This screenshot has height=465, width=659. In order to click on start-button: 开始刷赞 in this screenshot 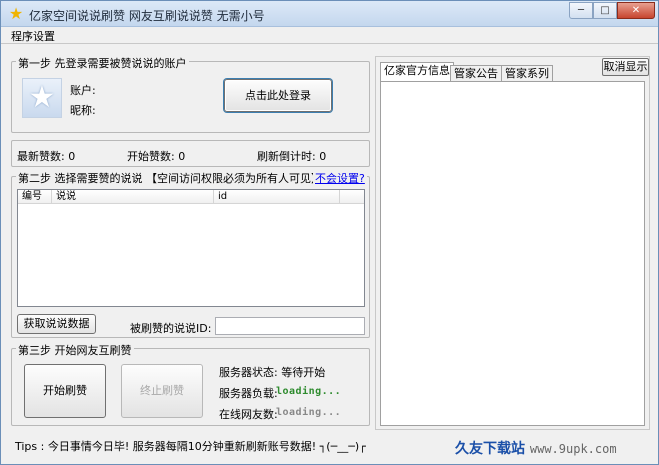, I will do `click(65, 391)`.